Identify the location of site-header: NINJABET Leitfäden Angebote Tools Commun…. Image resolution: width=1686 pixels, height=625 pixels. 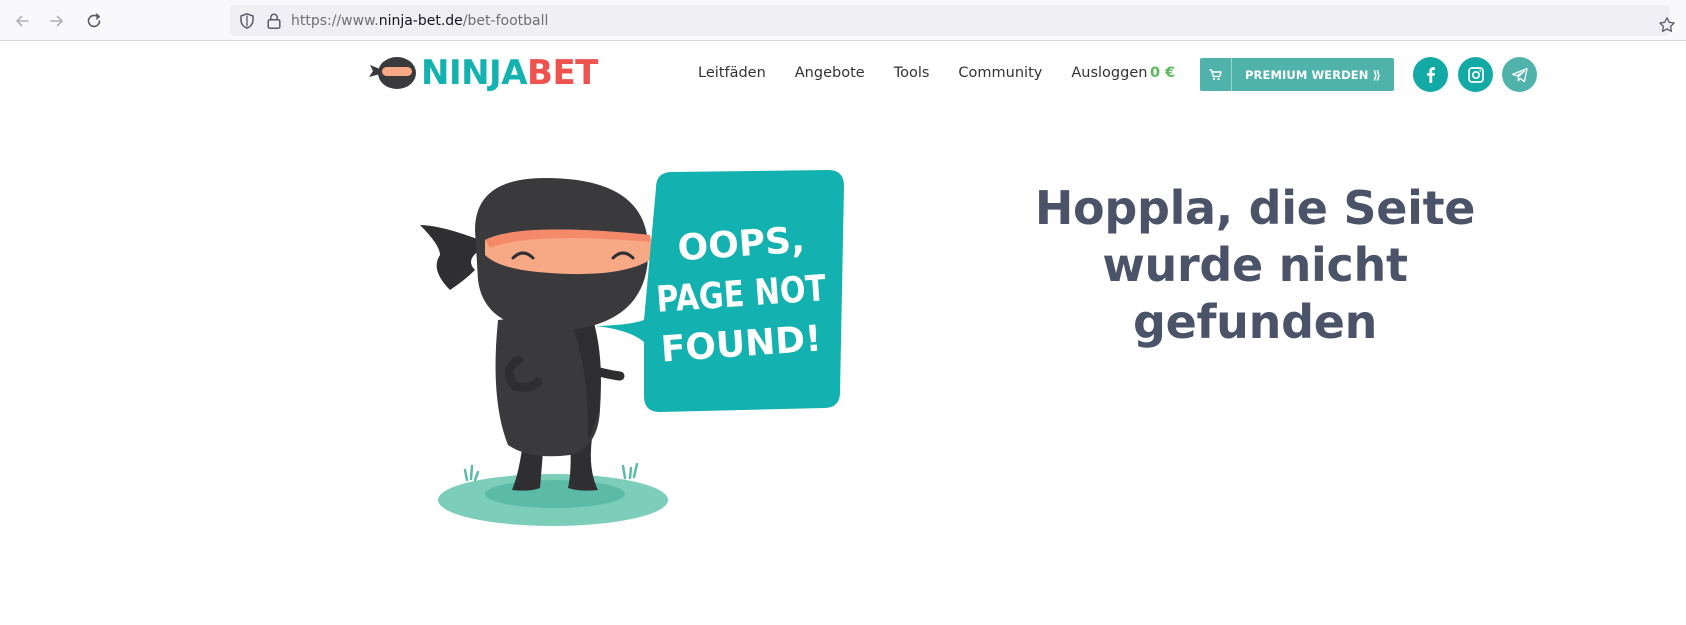
(843, 75).